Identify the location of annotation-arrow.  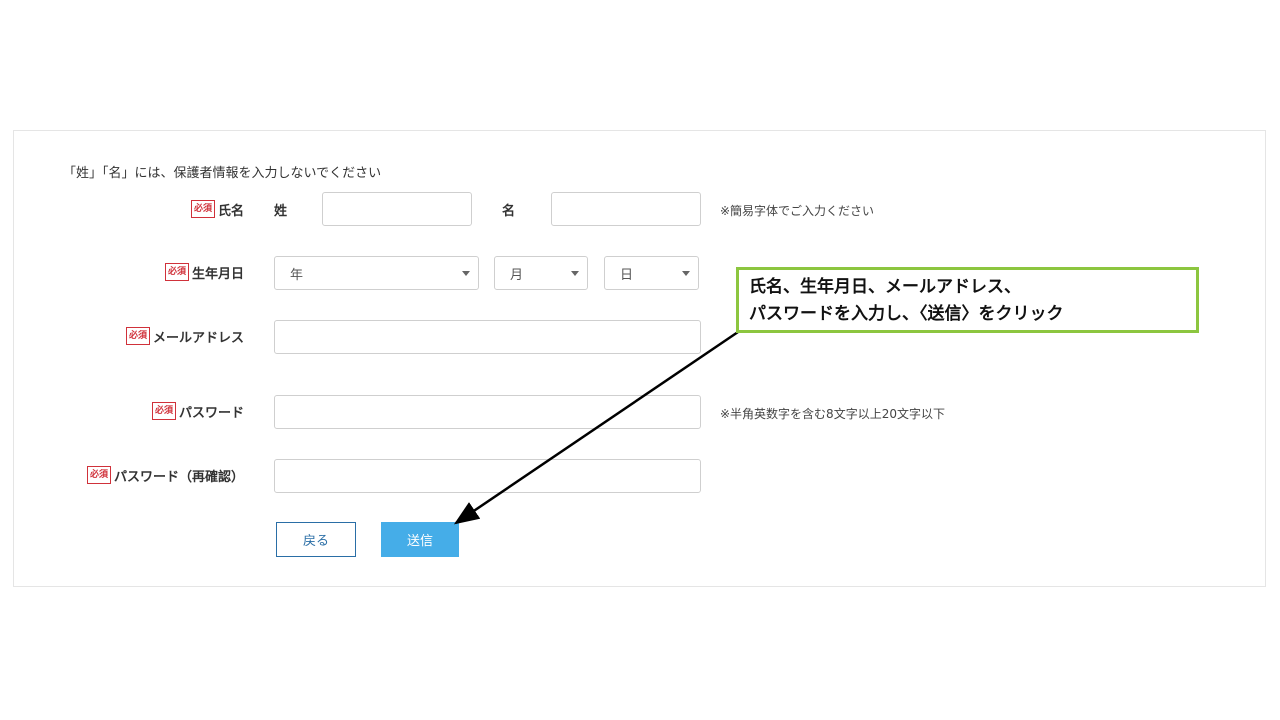
(596, 427).